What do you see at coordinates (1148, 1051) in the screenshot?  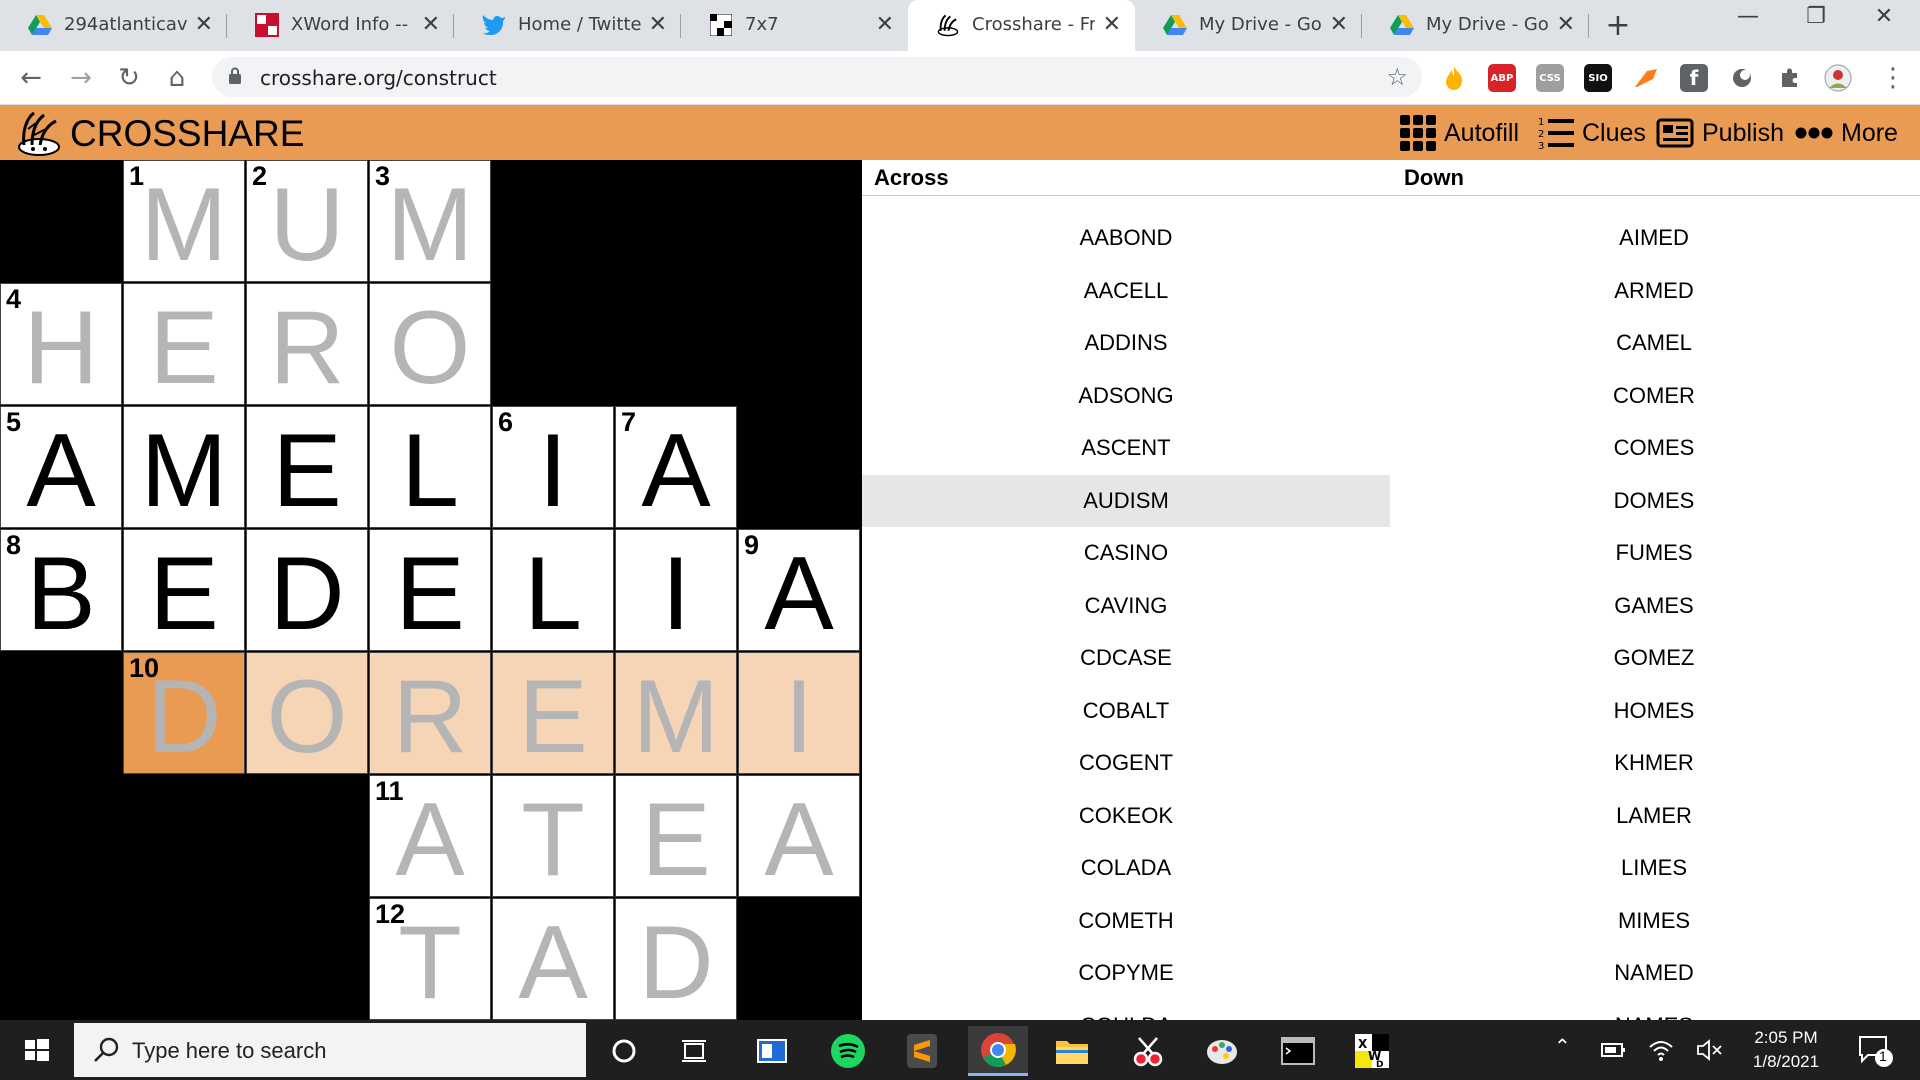 I see `snipping-tool-icon` at bounding box center [1148, 1051].